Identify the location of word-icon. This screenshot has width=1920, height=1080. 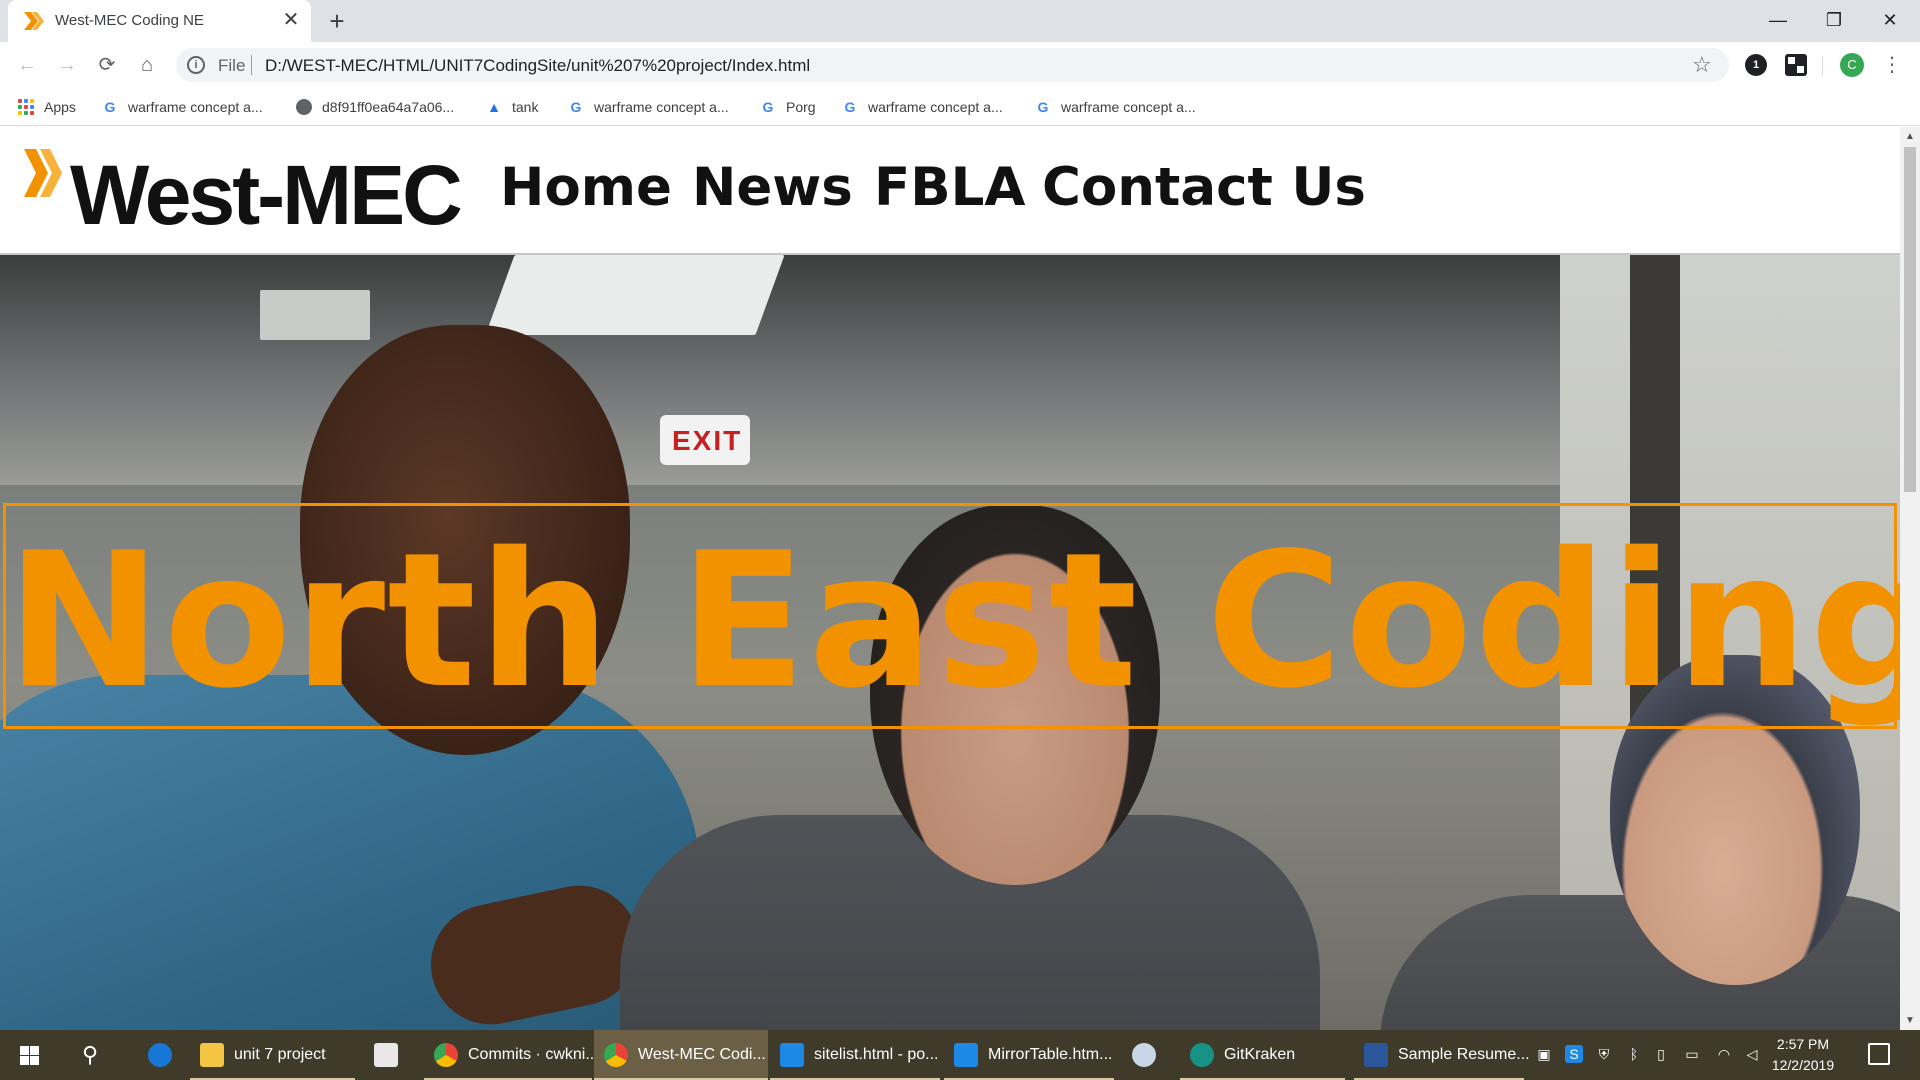
(1376, 1055).